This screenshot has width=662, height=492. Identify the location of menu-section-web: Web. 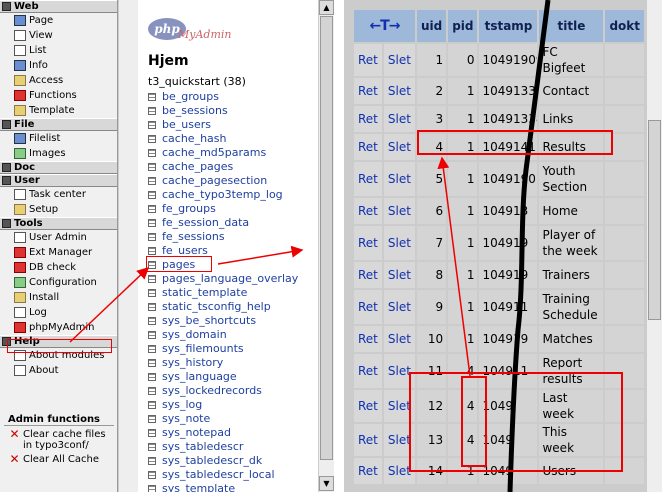
(58, 6).